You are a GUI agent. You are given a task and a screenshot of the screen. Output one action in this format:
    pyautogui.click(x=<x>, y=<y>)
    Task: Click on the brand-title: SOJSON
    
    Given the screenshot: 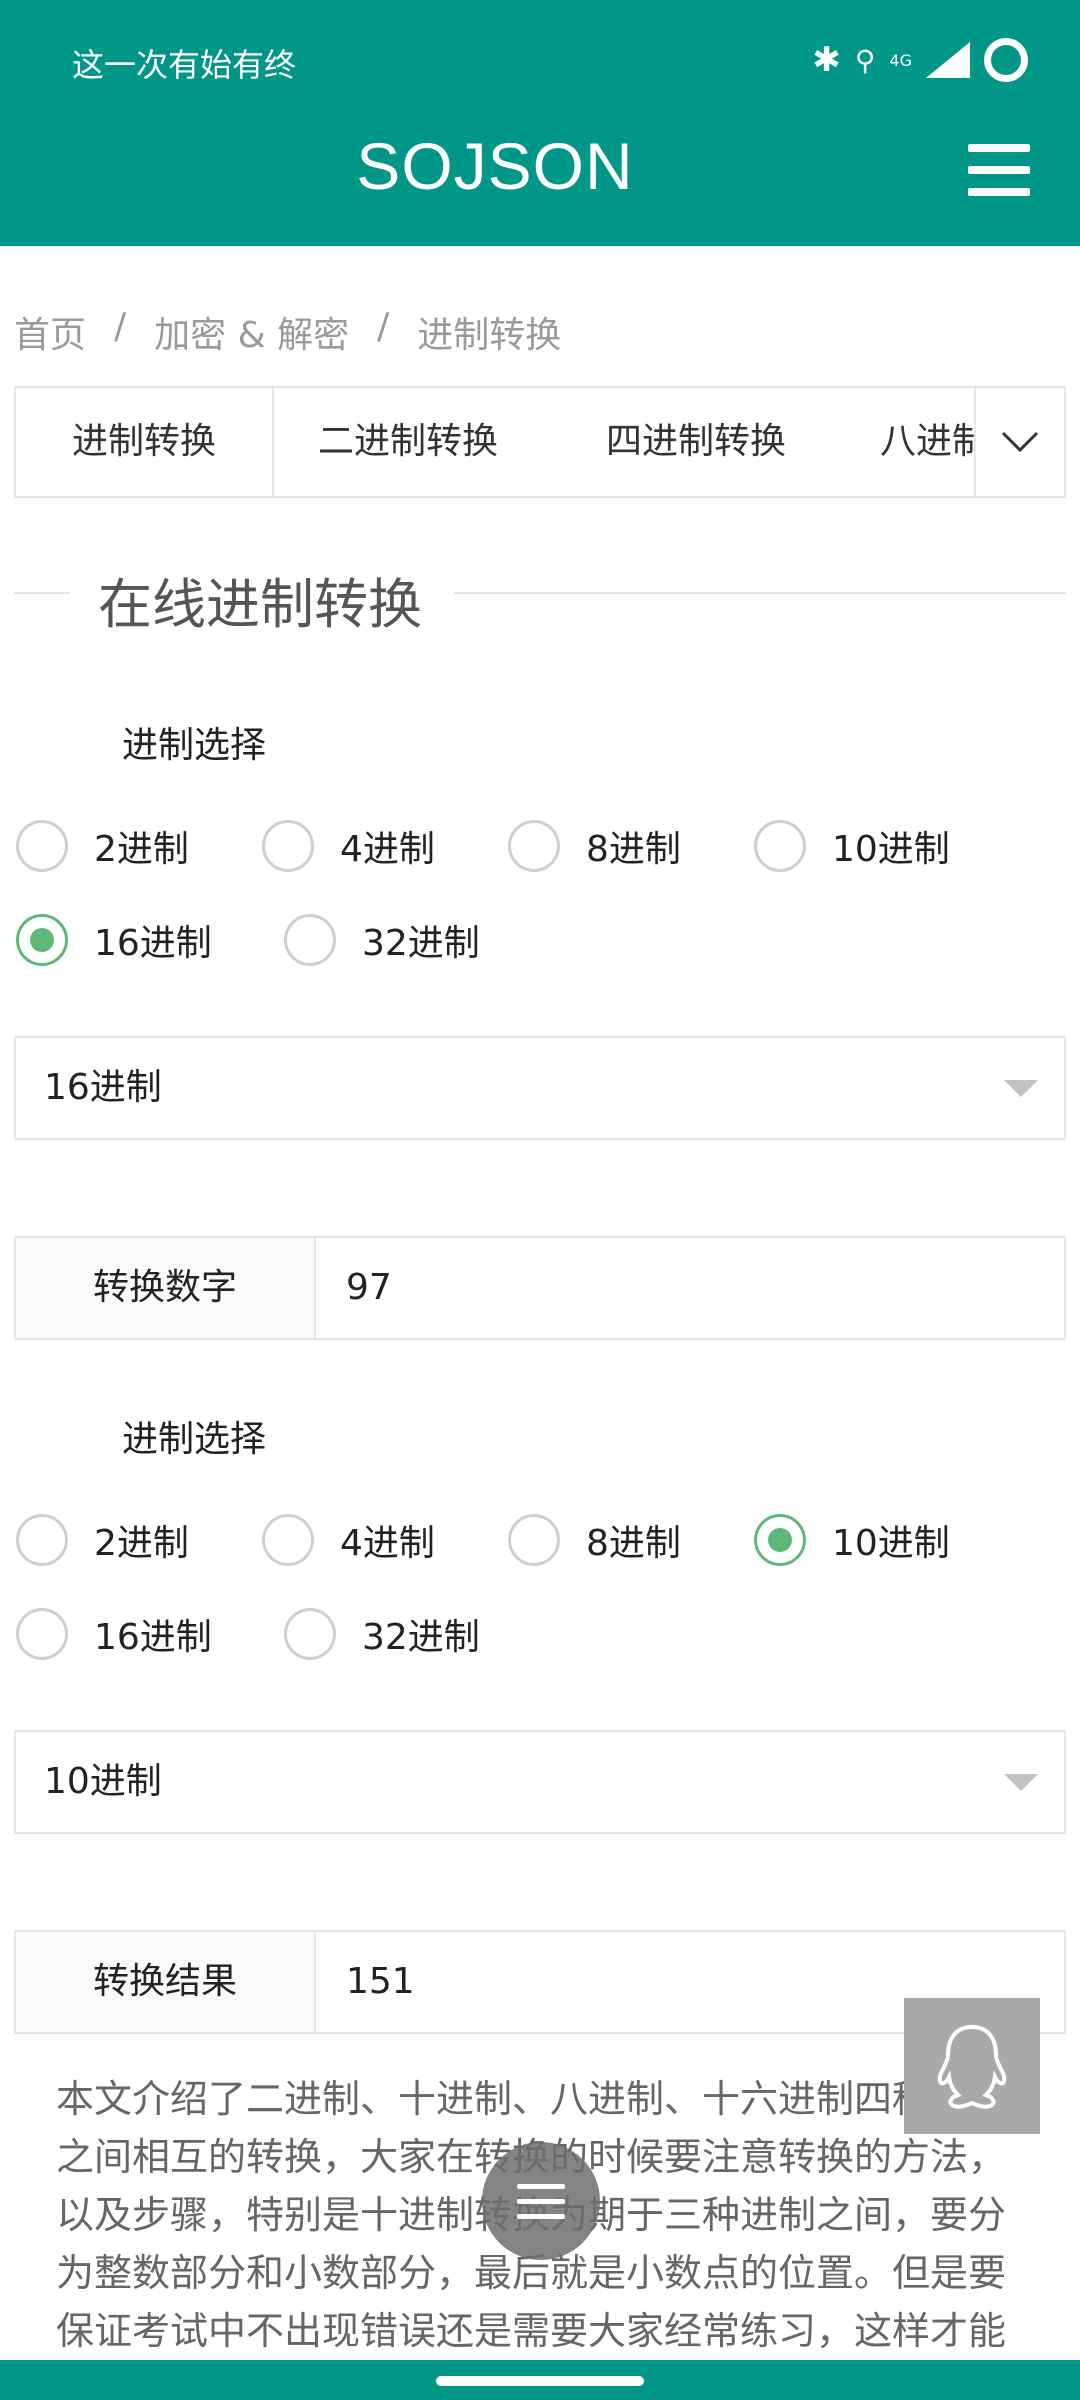 What is the action you would take?
    pyautogui.click(x=495, y=166)
    